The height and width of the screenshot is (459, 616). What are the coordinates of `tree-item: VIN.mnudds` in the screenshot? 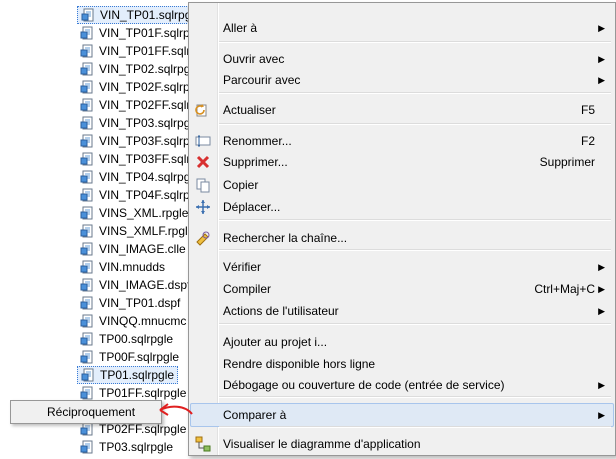 It's located at (122, 267).